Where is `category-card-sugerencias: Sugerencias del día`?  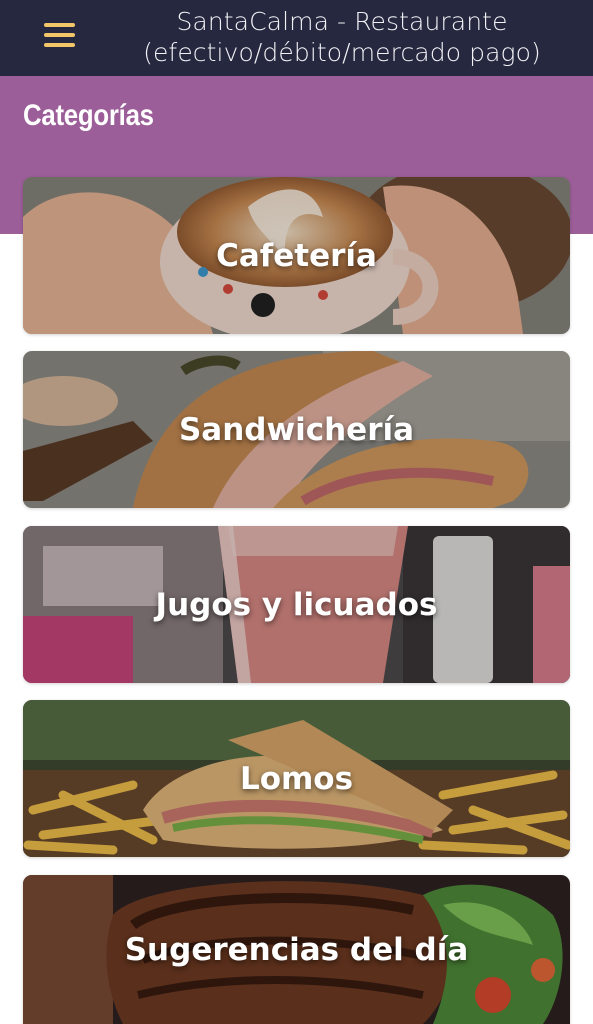
category-card-sugerencias: Sugerencias del día is located at coordinates (296, 949).